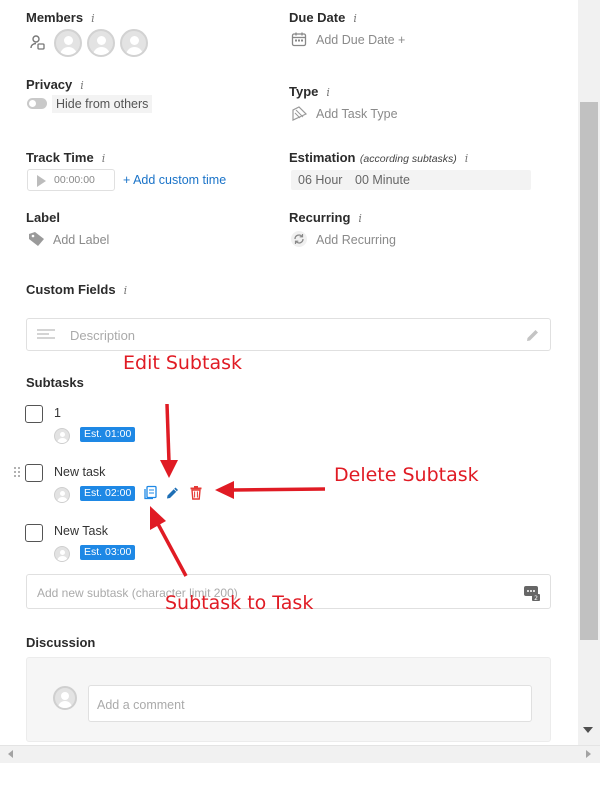 The image size is (603, 802). I want to click on delete-subtask-annotation: Delete Subtask, so click(406, 475).